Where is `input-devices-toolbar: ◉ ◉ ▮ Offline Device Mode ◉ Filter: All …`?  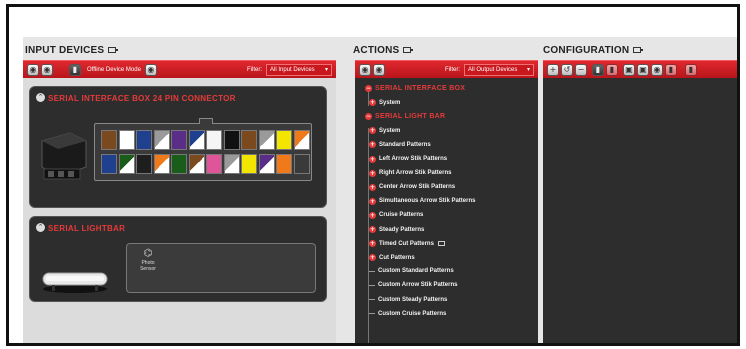
input-devices-toolbar: ◉ ◉ ▮ Offline Device Mode ◉ Filter: All … is located at coordinates (179, 69).